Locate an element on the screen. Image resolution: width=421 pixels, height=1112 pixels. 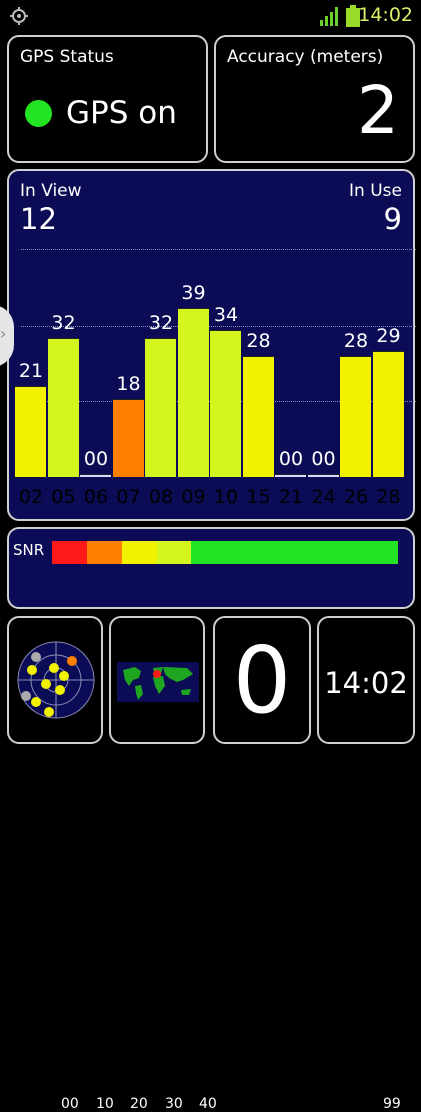
sky-radar-icon is located at coordinates (56, 680).